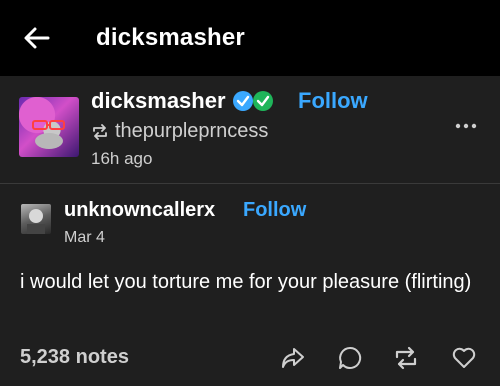  I want to click on like-button, so click(464, 358).